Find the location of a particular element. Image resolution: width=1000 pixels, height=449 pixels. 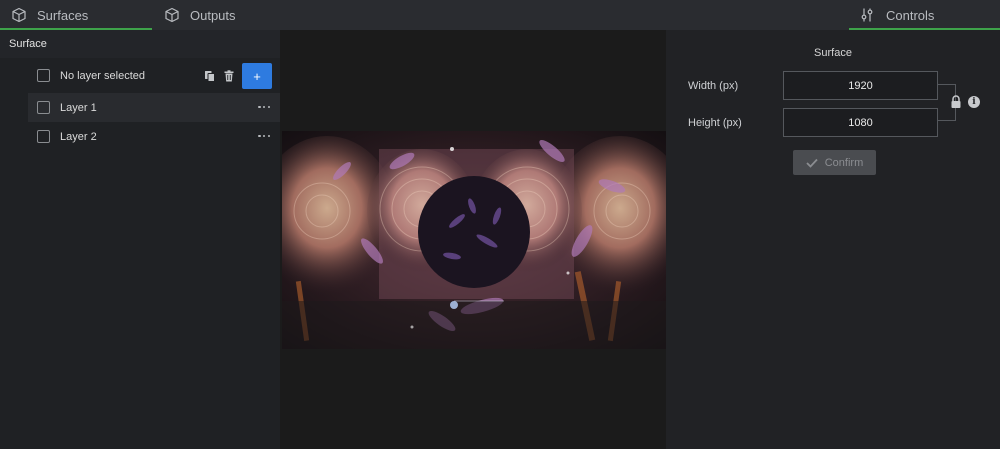

height-label: Height (px) is located at coordinates (715, 123).